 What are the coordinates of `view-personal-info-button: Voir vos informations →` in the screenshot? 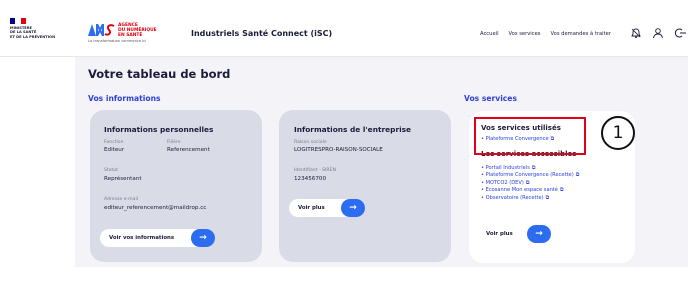 It's located at (157, 238).